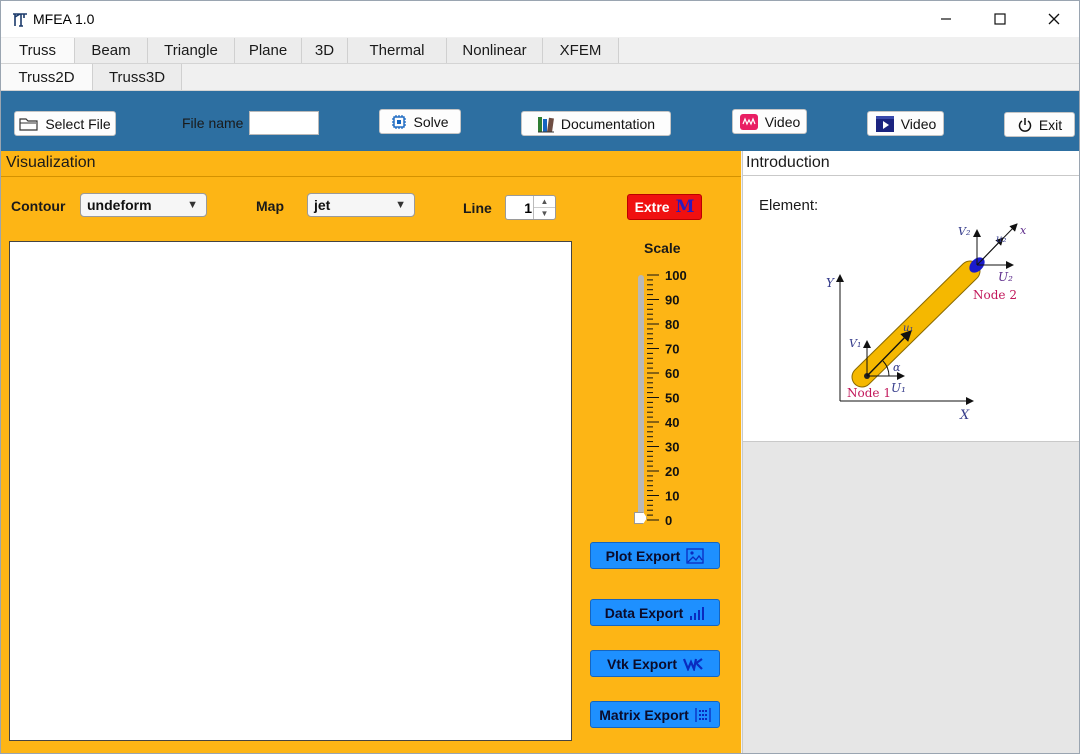 The image size is (1080, 754). I want to click on video-button-1: Video, so click(769, 121).